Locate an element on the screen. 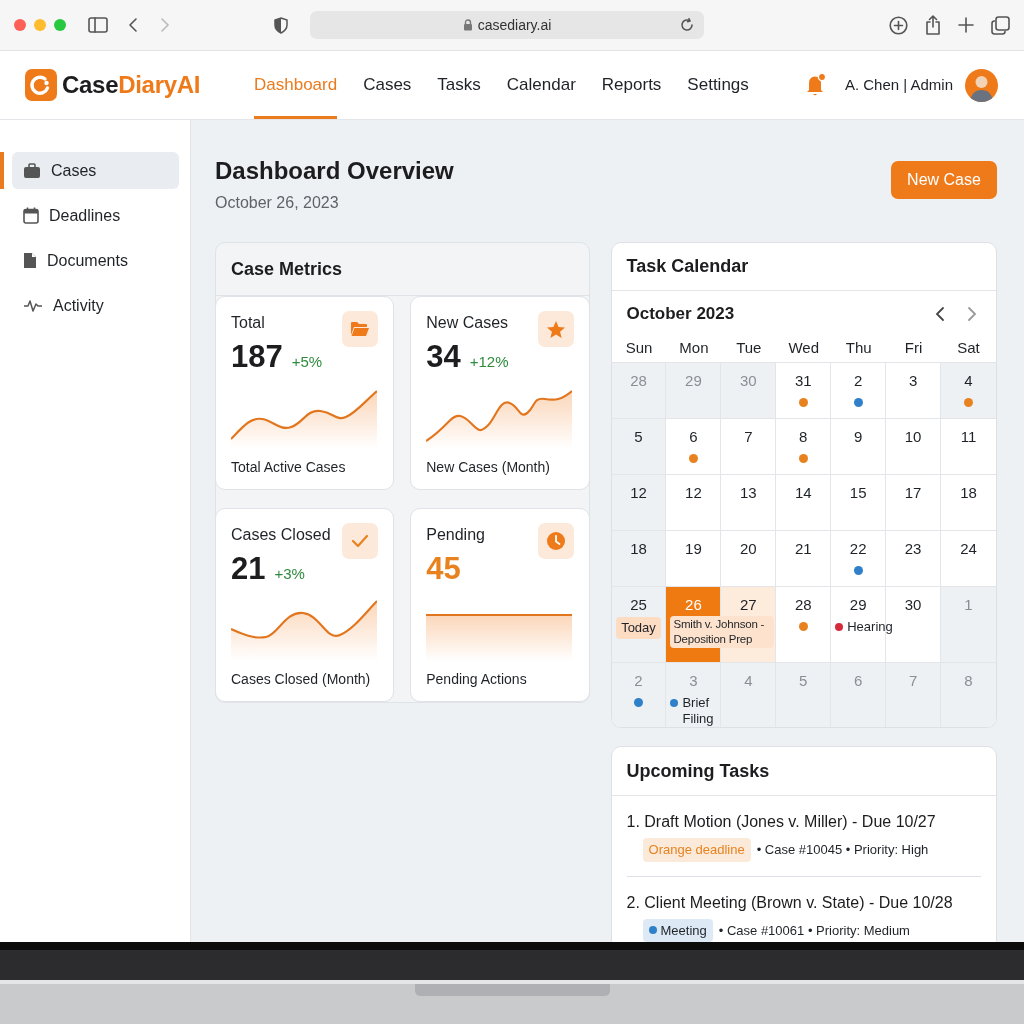 The width and height of the screenshot is (1024, 1024). window-control-icon is located at coordinates (20, 25).